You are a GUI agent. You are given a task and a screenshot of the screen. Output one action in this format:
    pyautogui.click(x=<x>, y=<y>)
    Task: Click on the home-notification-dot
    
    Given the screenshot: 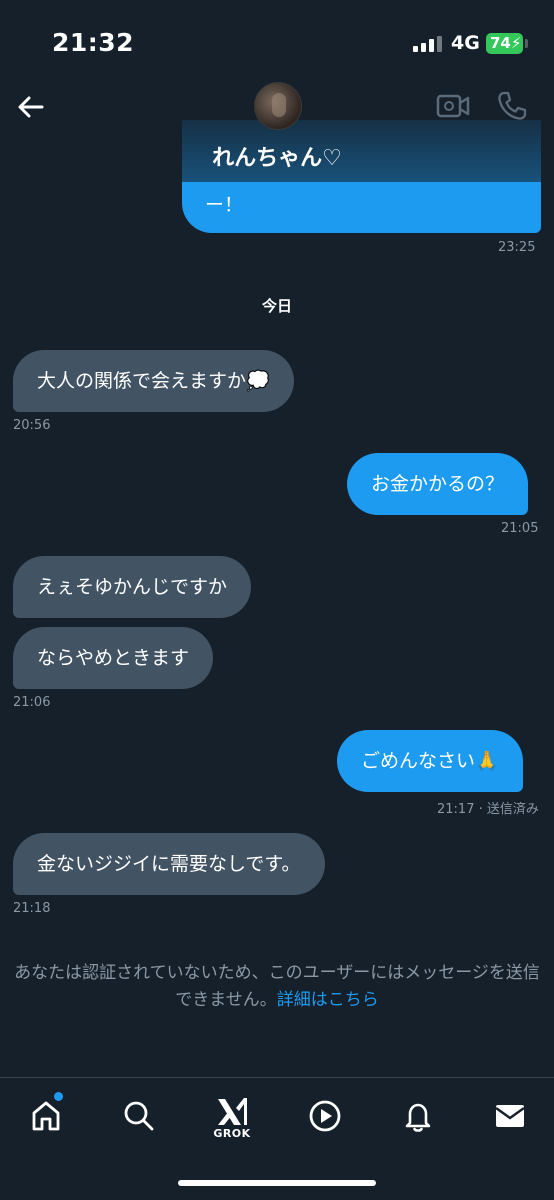 What is the action you would take?
    pyautogui.click(x=58, y=1096)
    